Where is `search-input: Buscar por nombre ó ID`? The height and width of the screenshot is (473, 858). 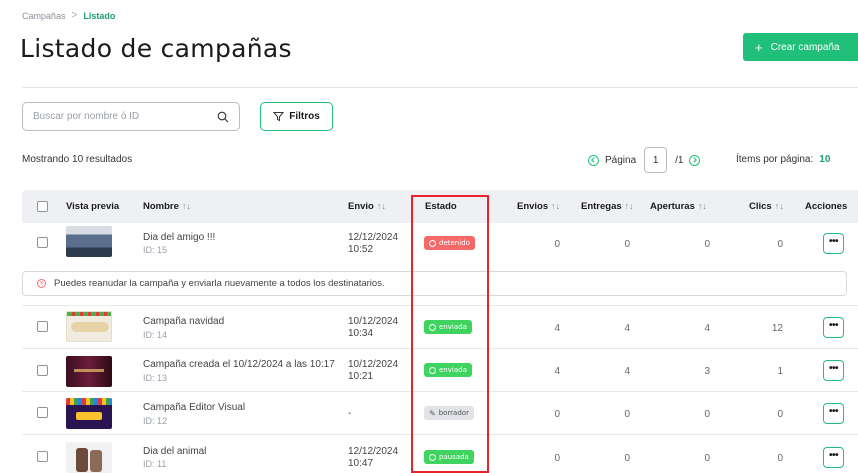 search-input: Buscar por nombre ó ID is located at coordinates (131, 116).